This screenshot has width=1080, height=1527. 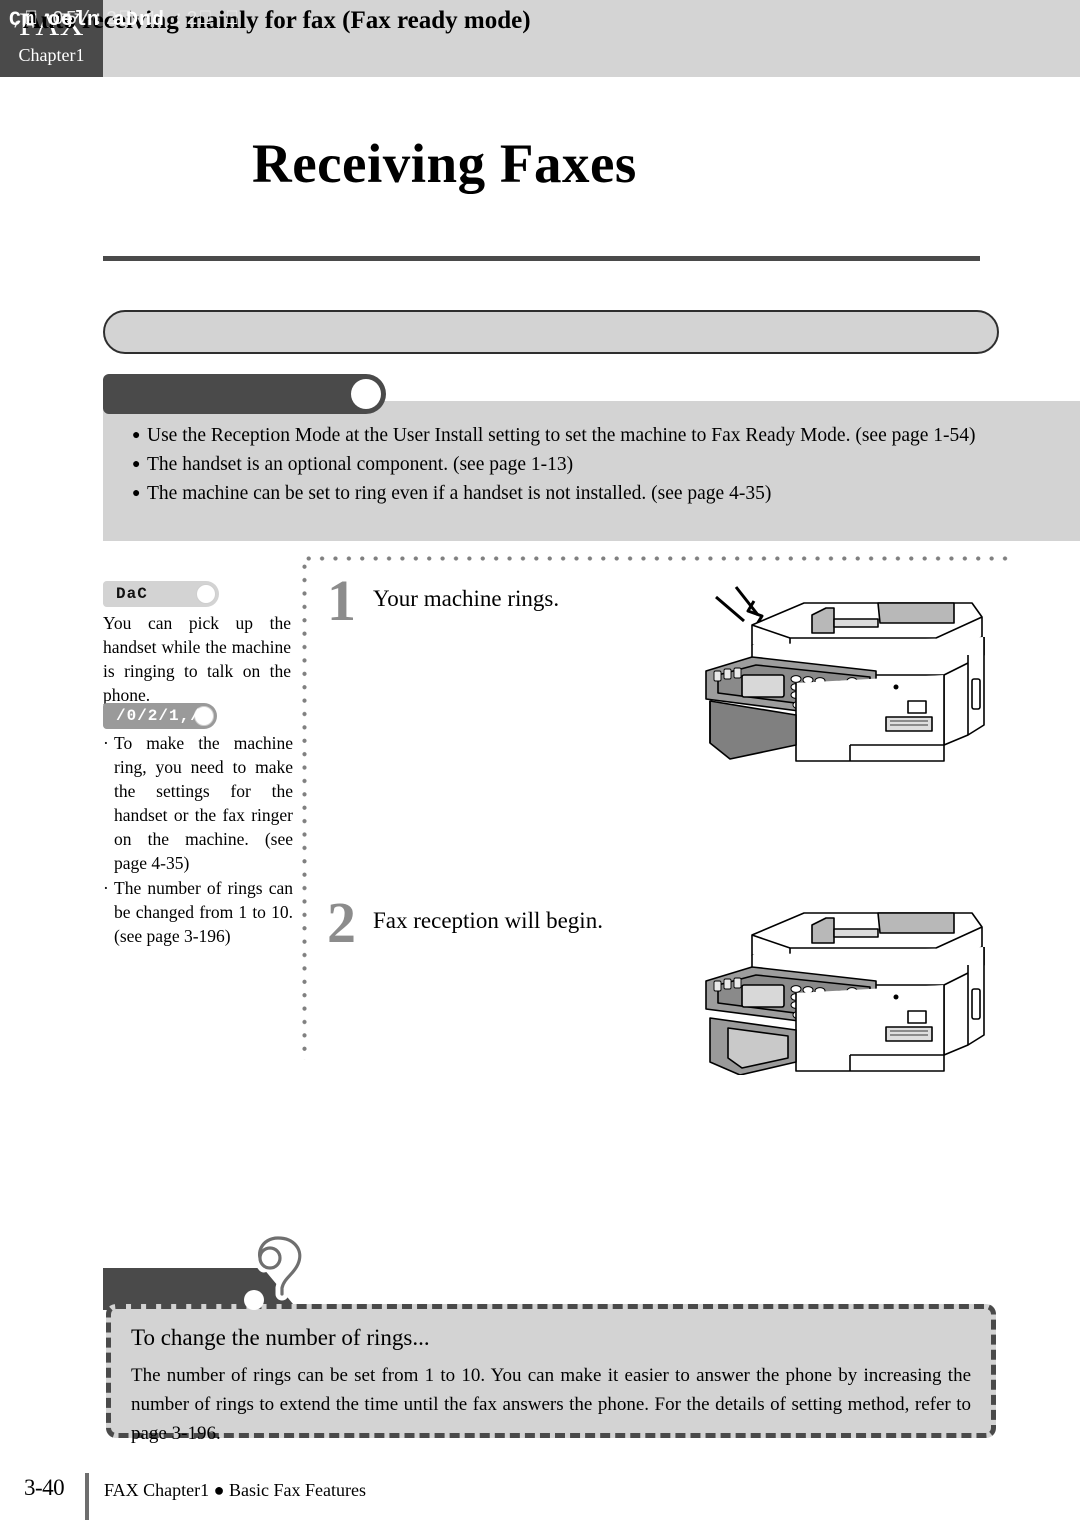 What do you see at coordinates (341, 922) in the screenshot?
I see `step-number: 2` at bounding box center [341, 922].